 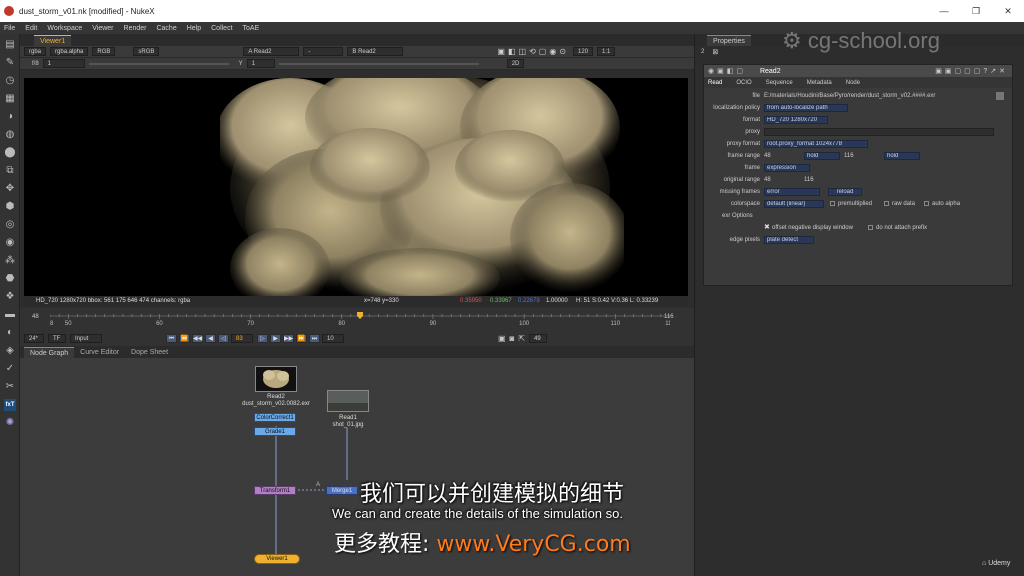 What do you see at coordinates (166, 28) in the screenshot?
I see `menu-cache: Cache` at bounding box center [166, 28].